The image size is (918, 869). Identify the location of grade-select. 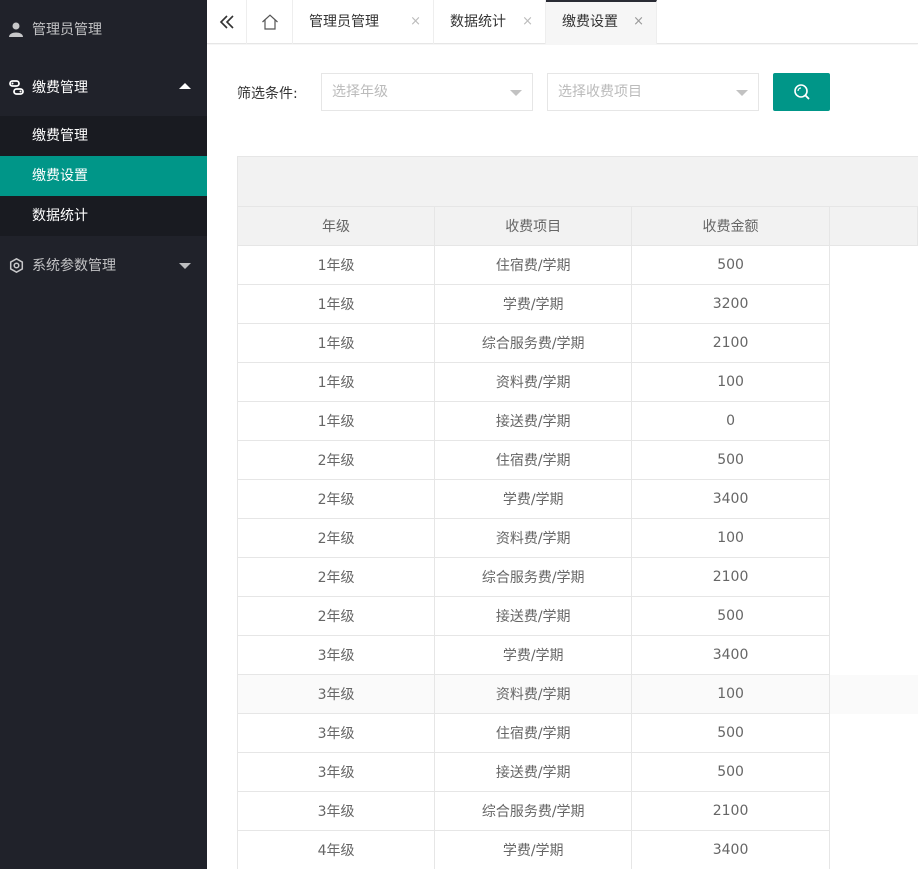
(427, 92).